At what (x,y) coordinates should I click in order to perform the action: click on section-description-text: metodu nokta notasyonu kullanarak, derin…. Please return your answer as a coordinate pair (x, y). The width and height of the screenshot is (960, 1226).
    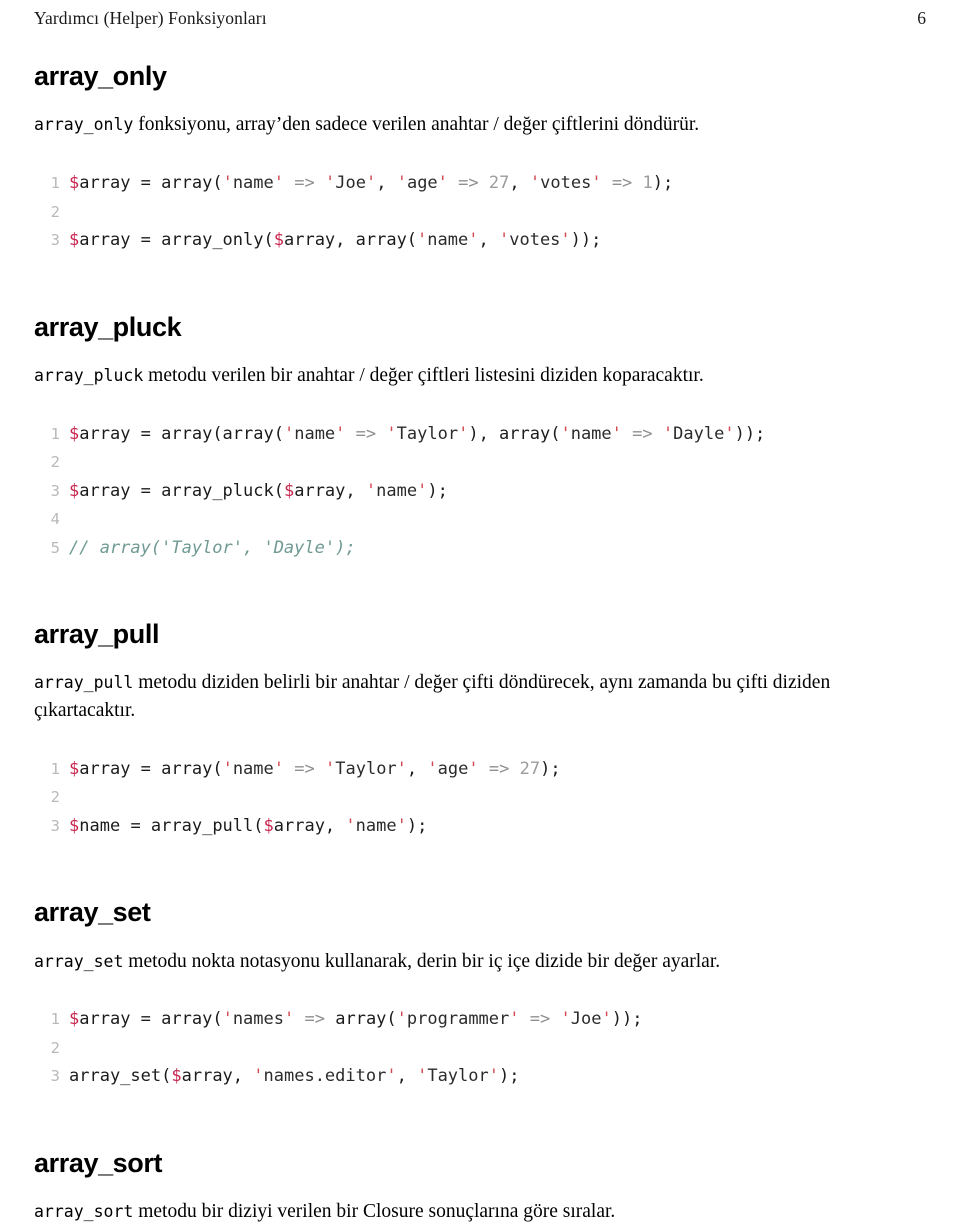
    Looking at the image, I should click on (422, 961).